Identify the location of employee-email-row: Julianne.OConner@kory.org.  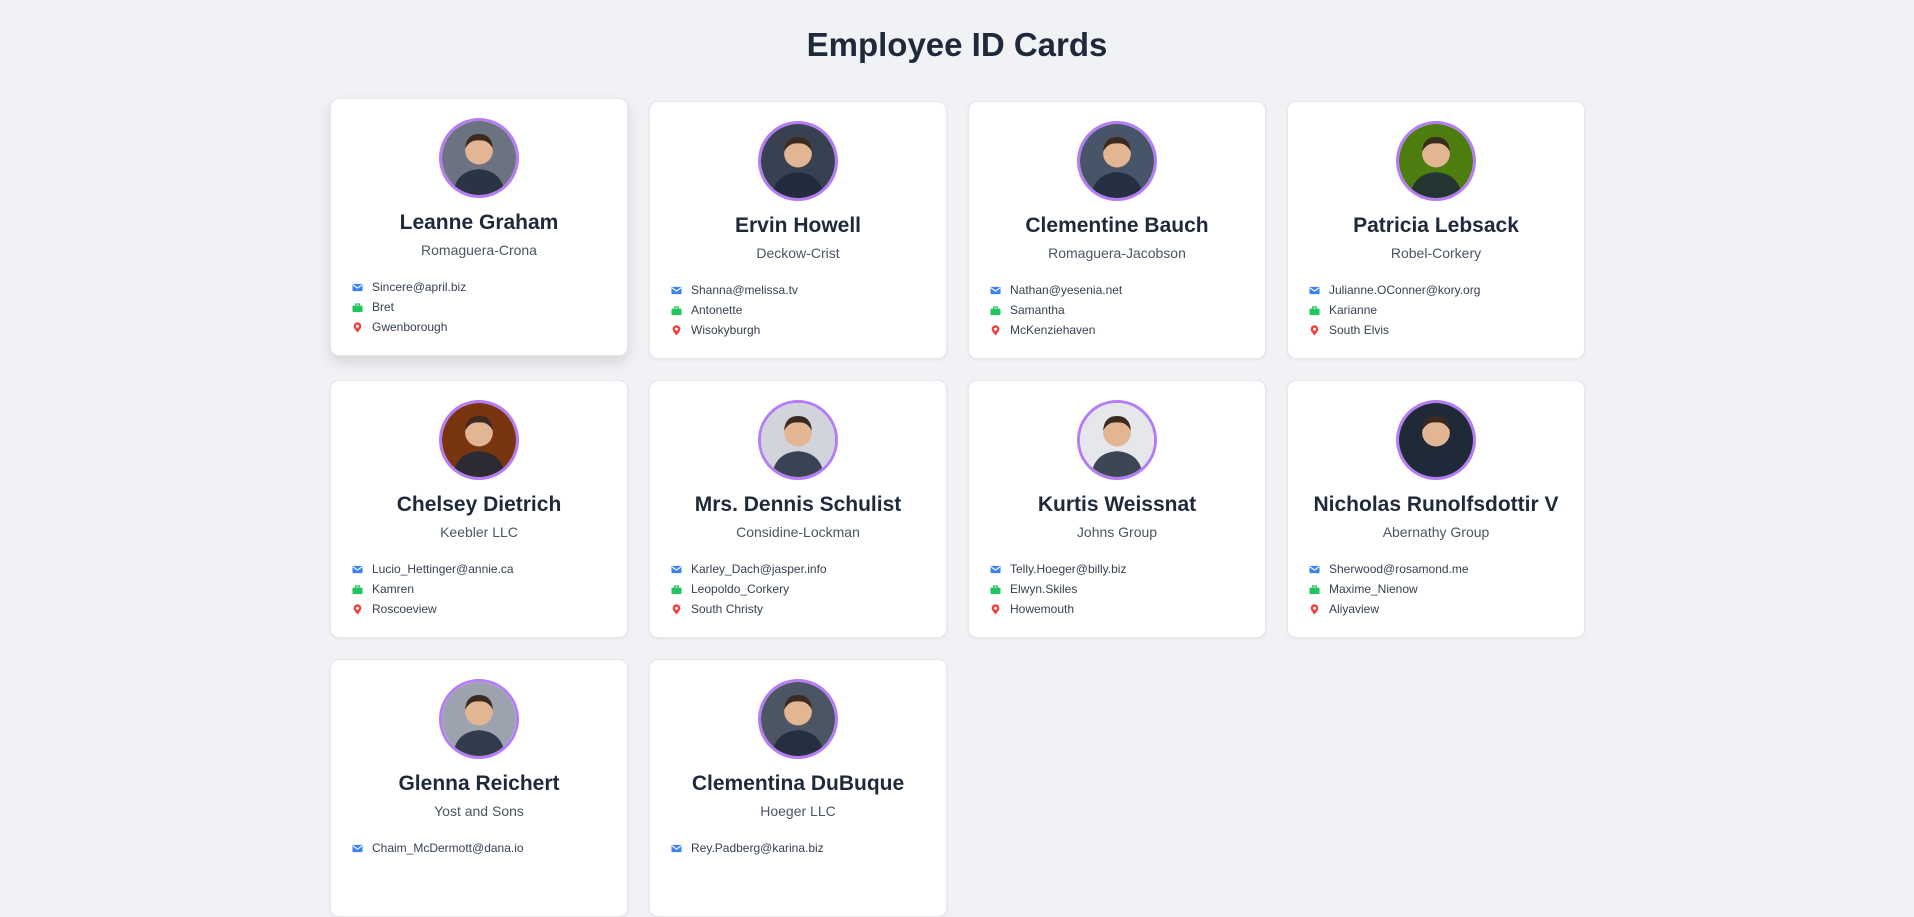
(1446, 290).